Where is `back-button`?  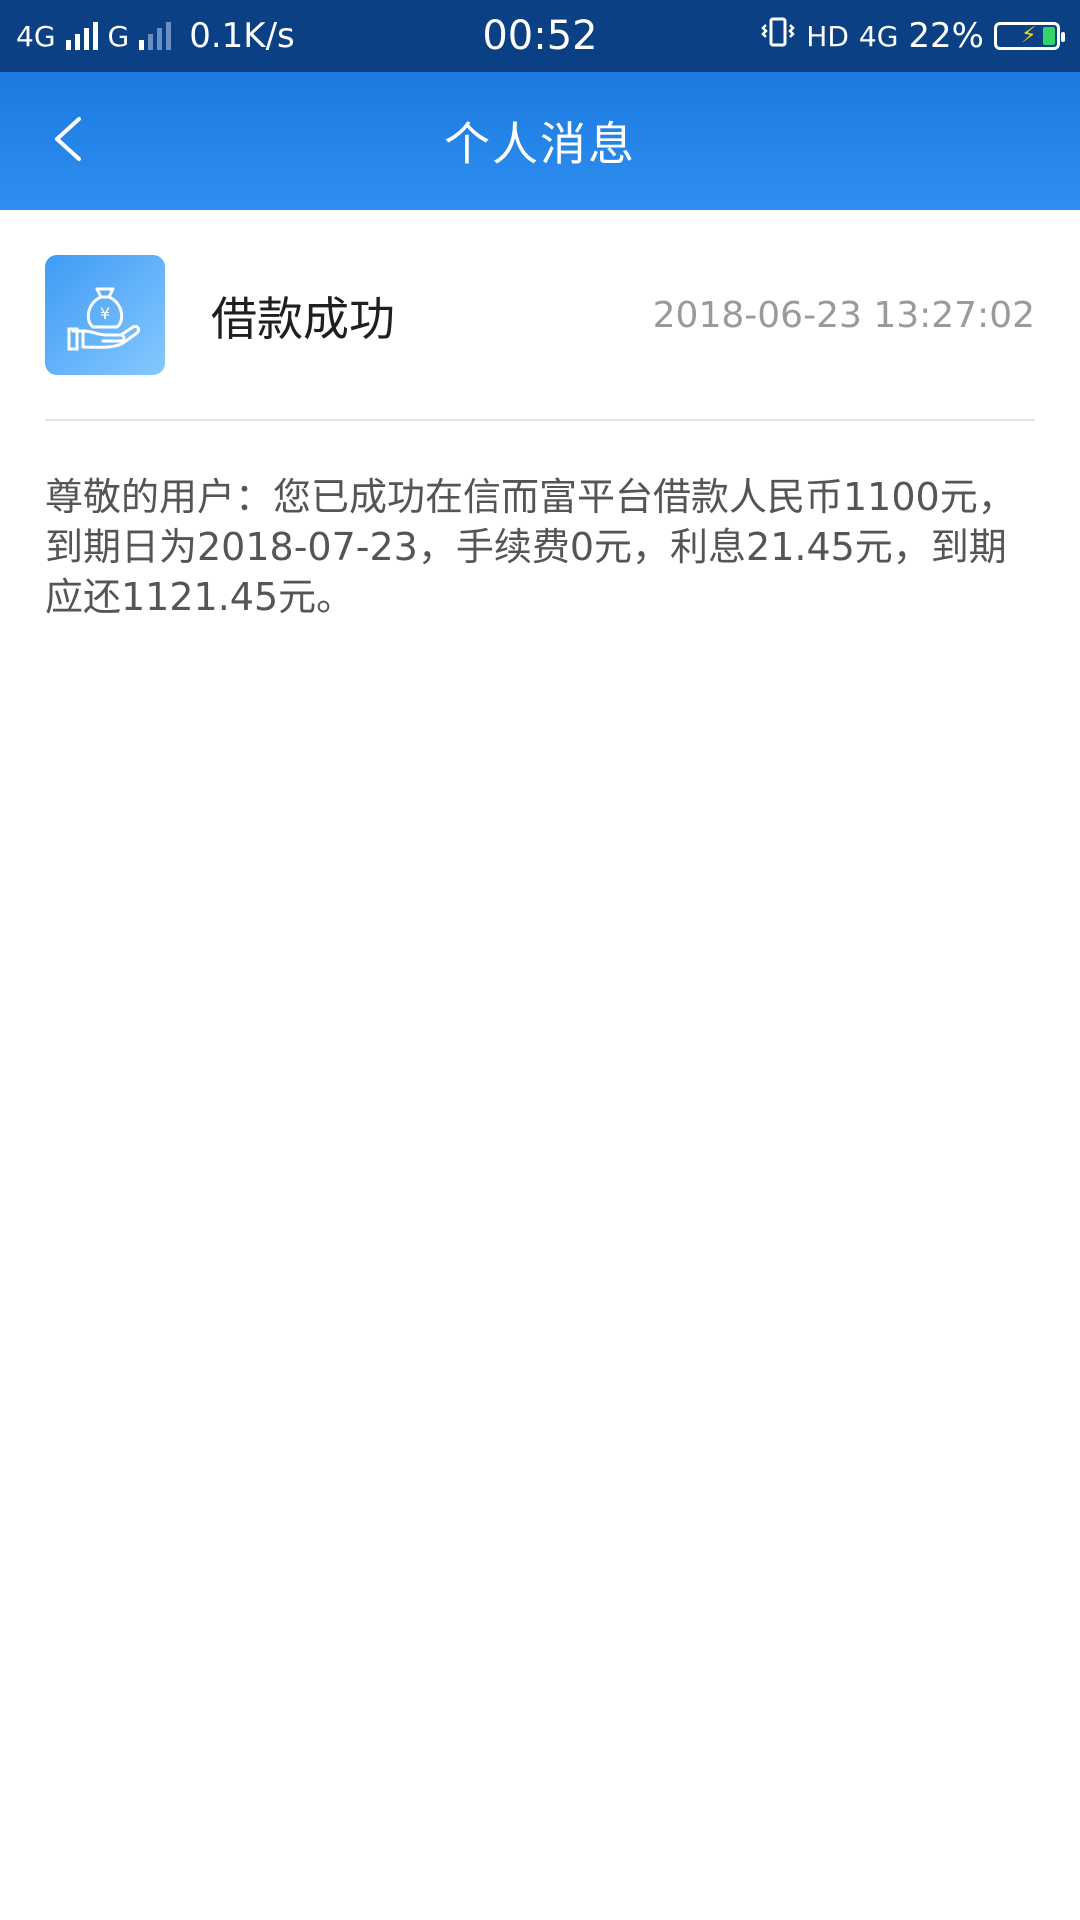 back-button is located at coordinates (69, 141).